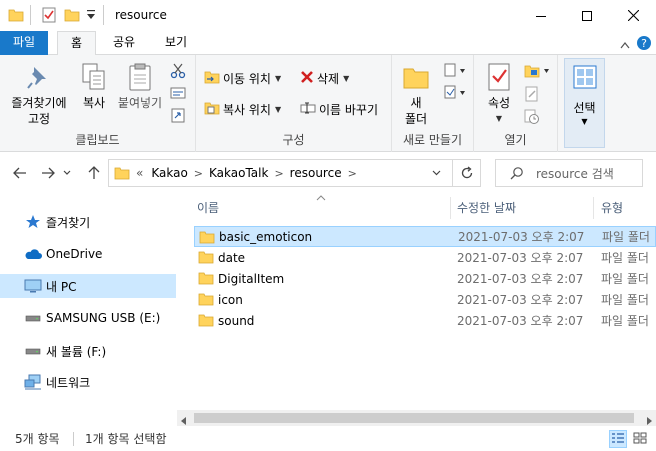 The width and height of the screenshot is (656, 451). Describe the element at coordinates (612, 208) in the screenshot. I see `column-header-type: 유형` at that location.